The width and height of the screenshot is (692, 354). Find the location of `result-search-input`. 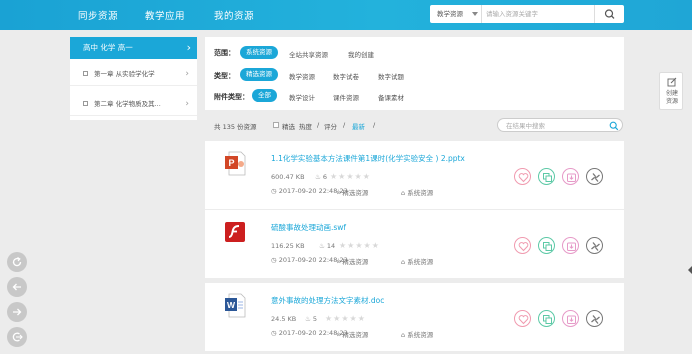

result-search-input is located at coordinates (555, 125).